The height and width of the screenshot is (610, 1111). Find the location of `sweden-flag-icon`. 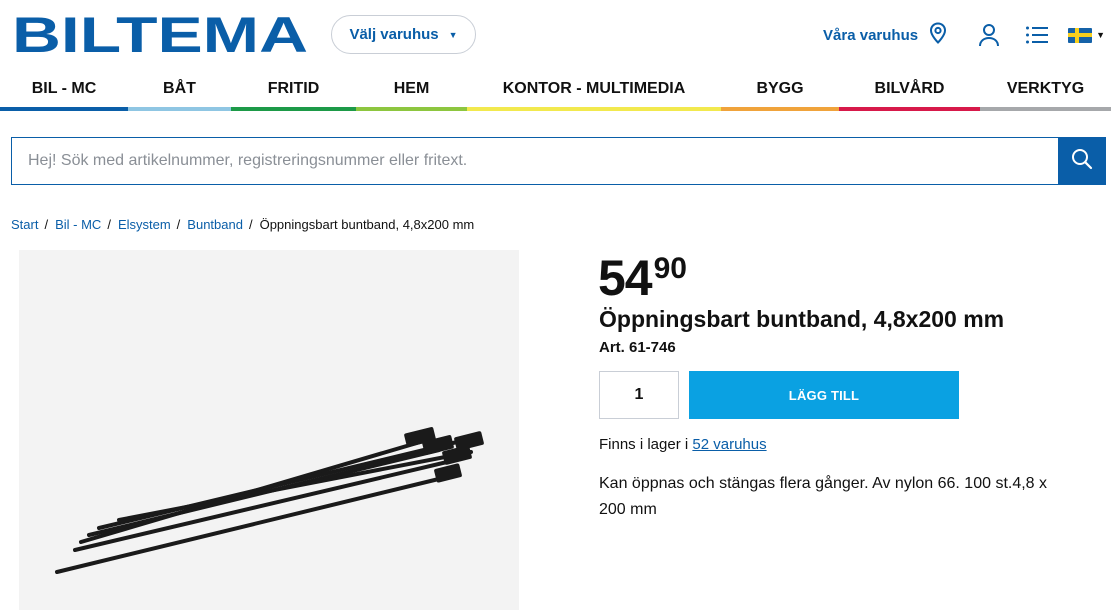

sweden-flag-icon is located at coordinates (1080, 35).